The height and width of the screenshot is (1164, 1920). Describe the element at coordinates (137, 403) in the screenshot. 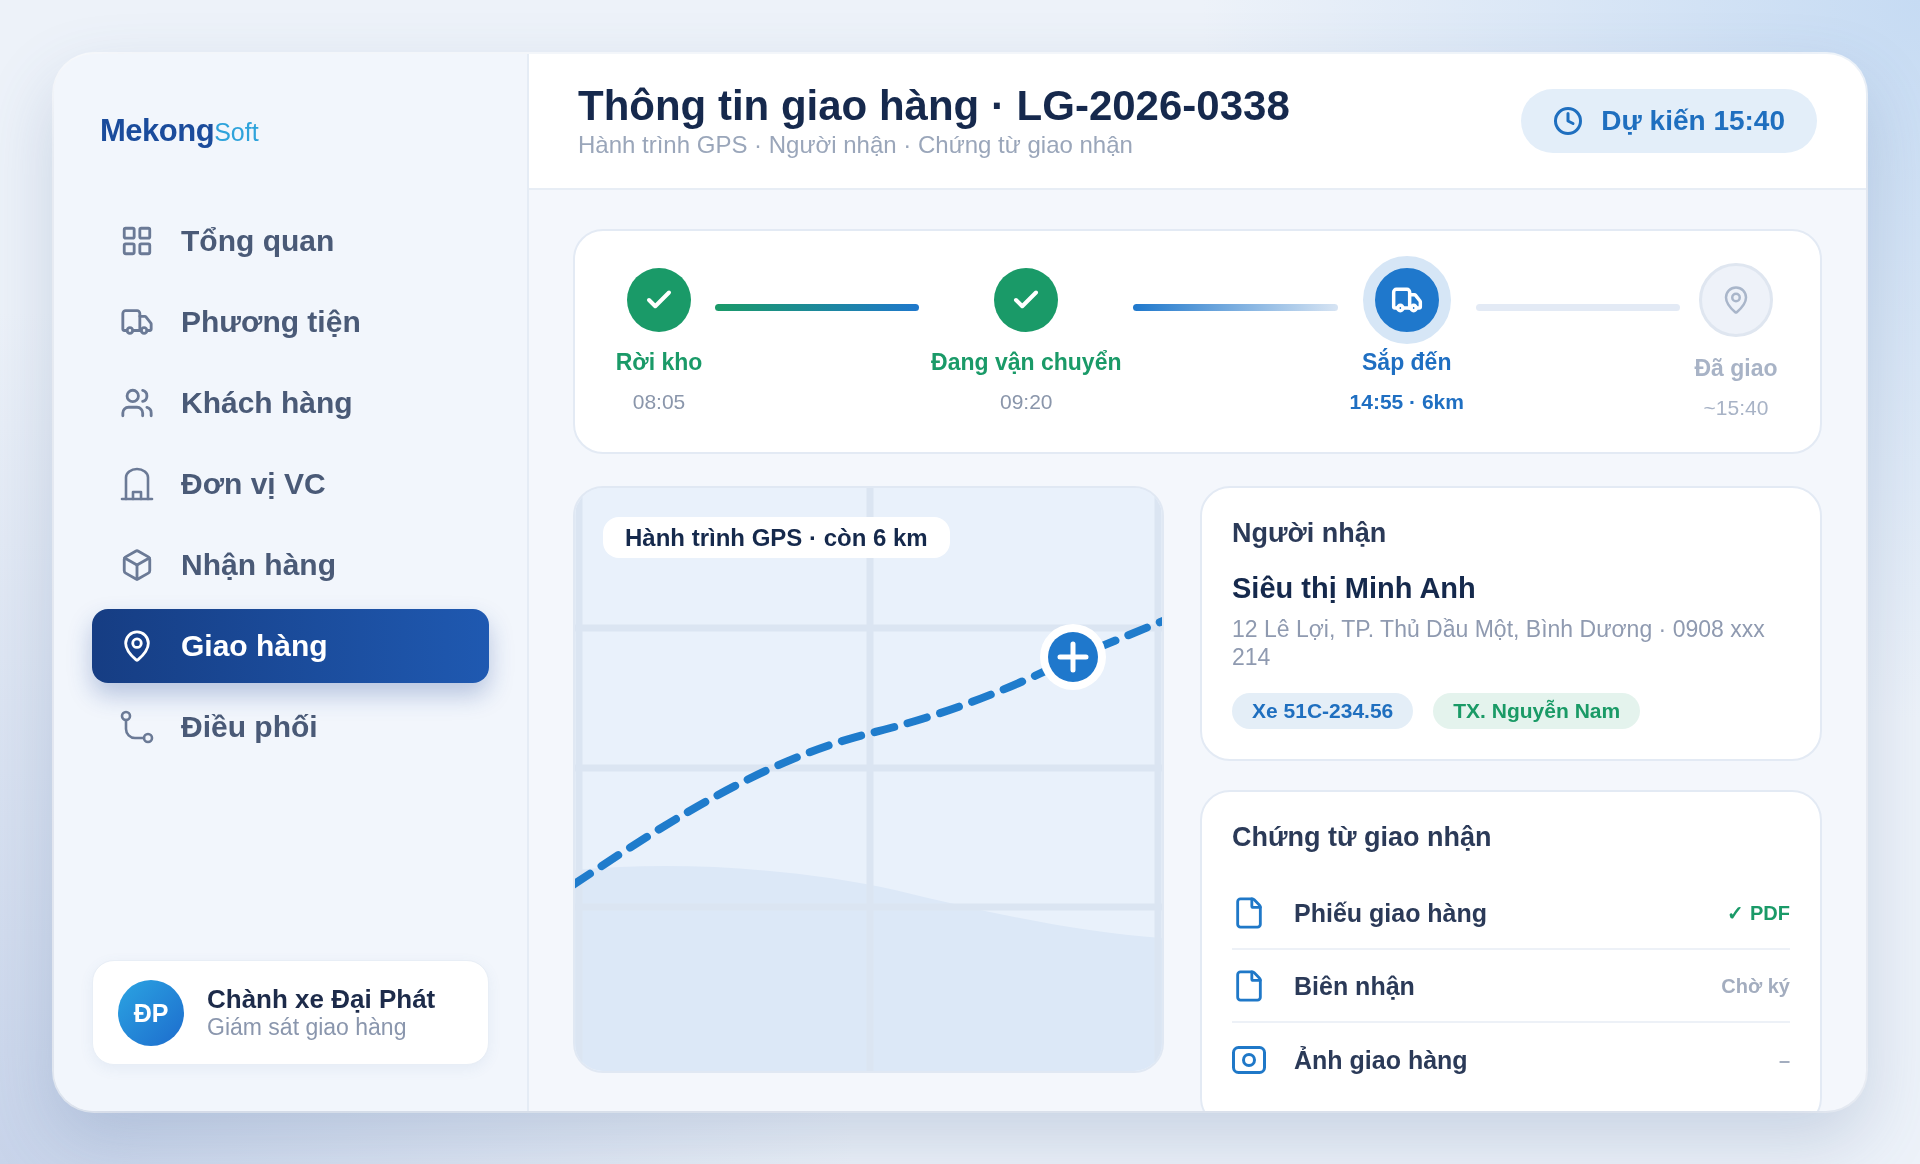

I see `users-icon` at that location.